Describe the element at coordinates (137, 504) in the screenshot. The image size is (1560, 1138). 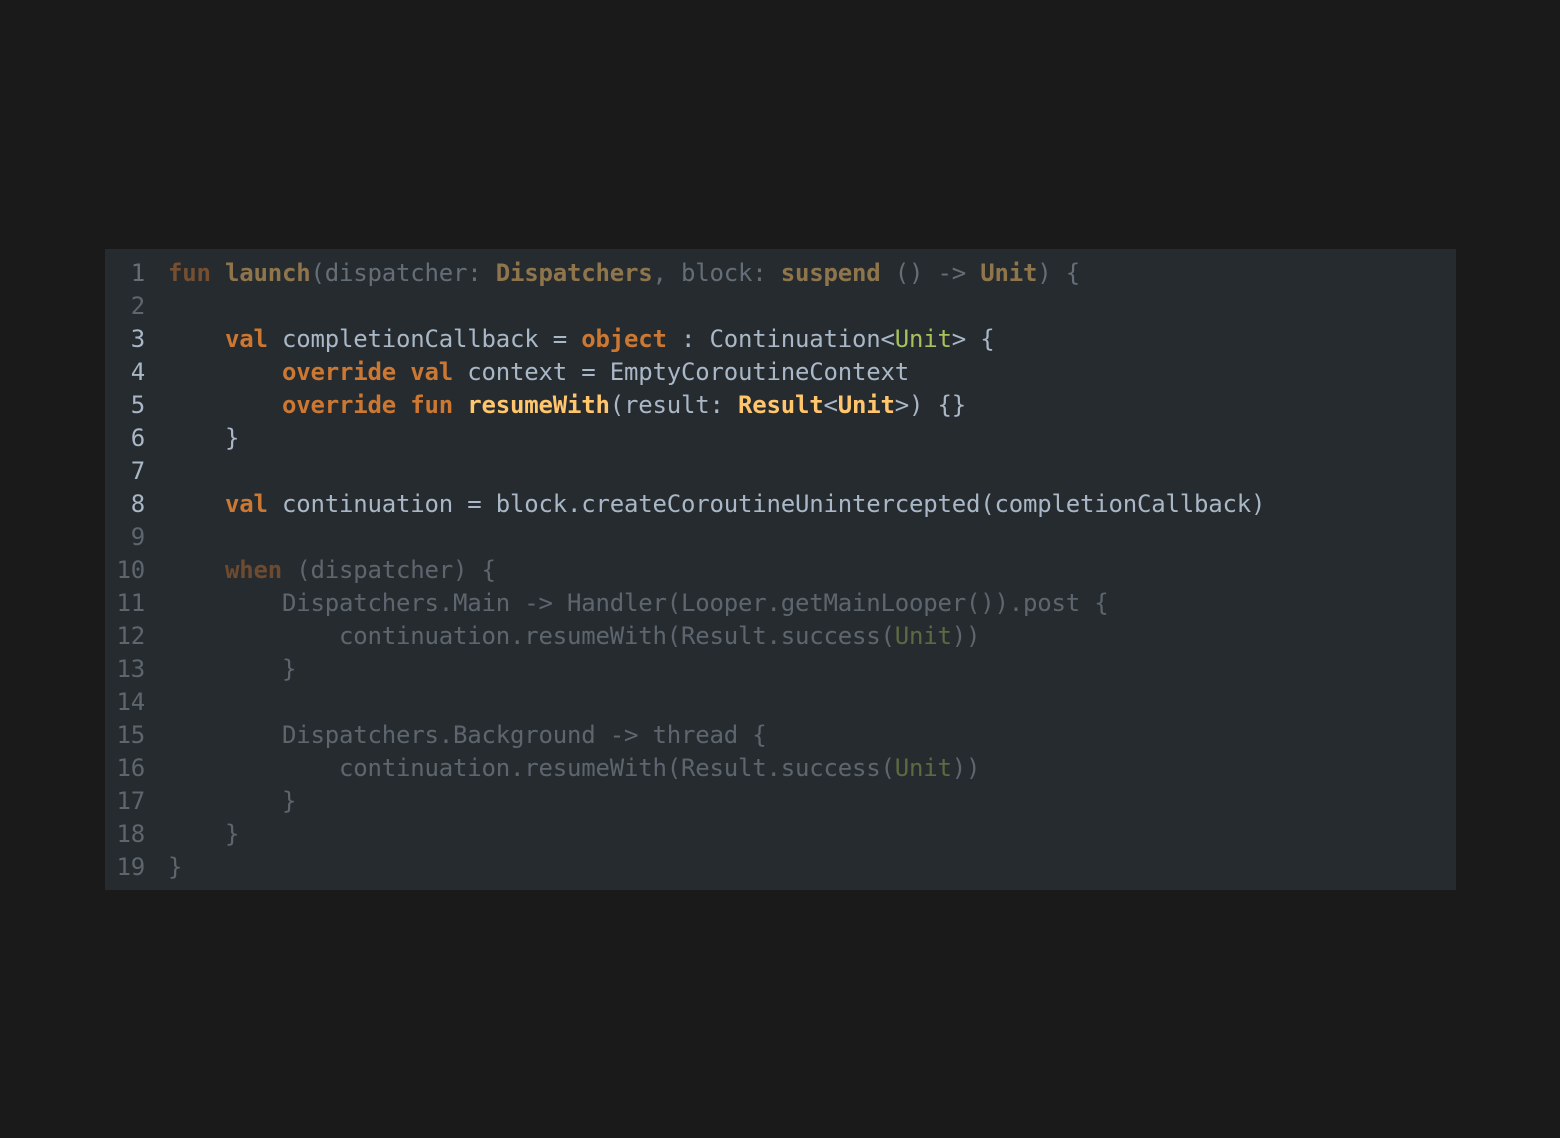
I see `line-number: 8` at that location.